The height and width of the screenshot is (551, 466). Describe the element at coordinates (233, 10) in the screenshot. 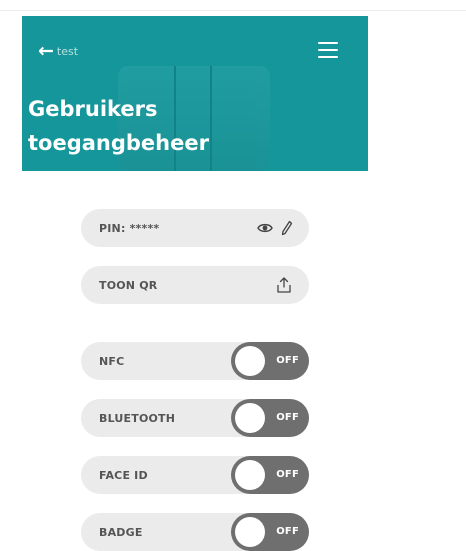

I see `top-divider` at that location.